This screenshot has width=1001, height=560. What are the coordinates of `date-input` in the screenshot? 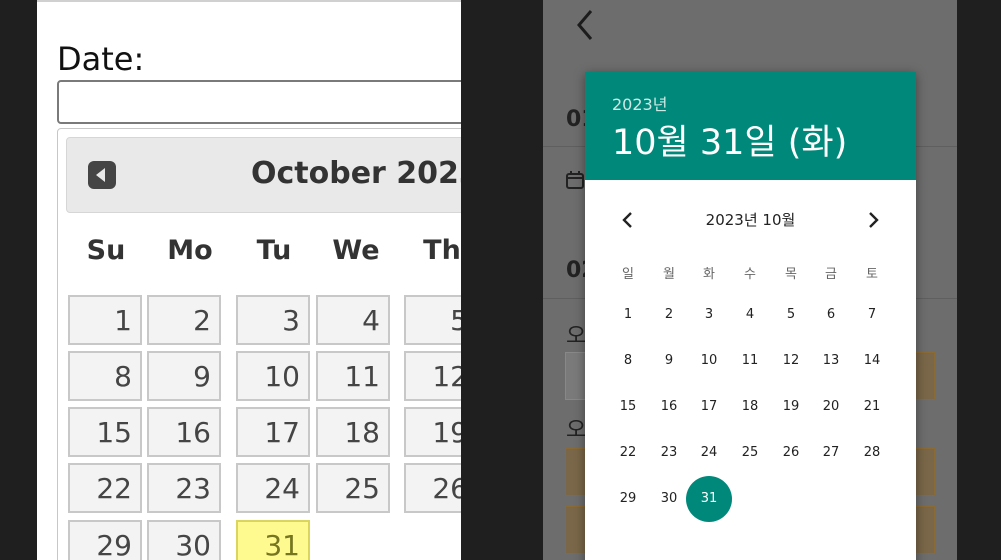 It's located at (259, 102).